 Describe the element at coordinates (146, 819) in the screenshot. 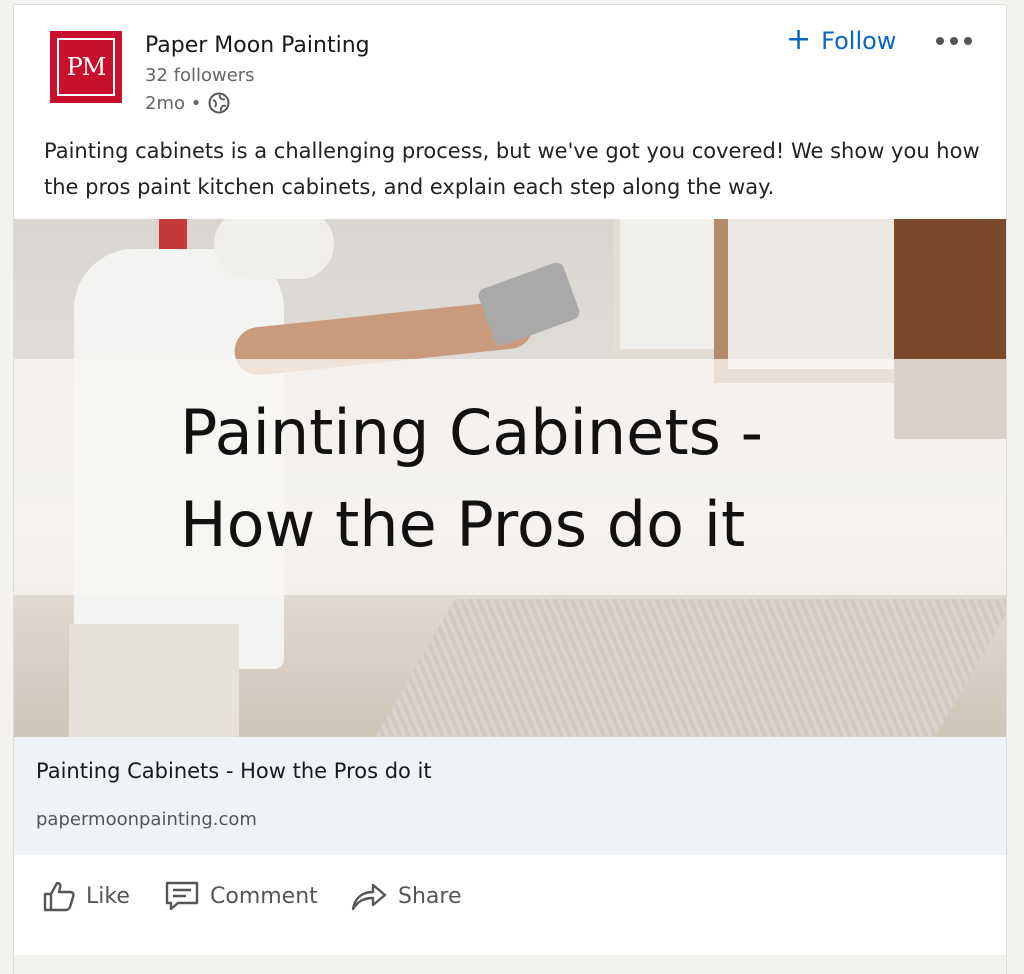

I see `link-domain: papermoonpainting.com` at that location.